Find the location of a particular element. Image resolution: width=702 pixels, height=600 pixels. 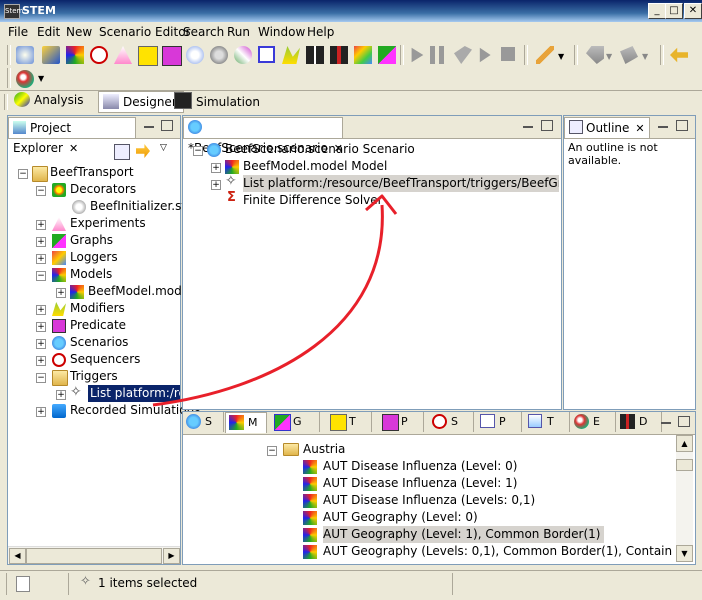

status-bar: ✧ 1 items selected is located at coordinates (351, 585).